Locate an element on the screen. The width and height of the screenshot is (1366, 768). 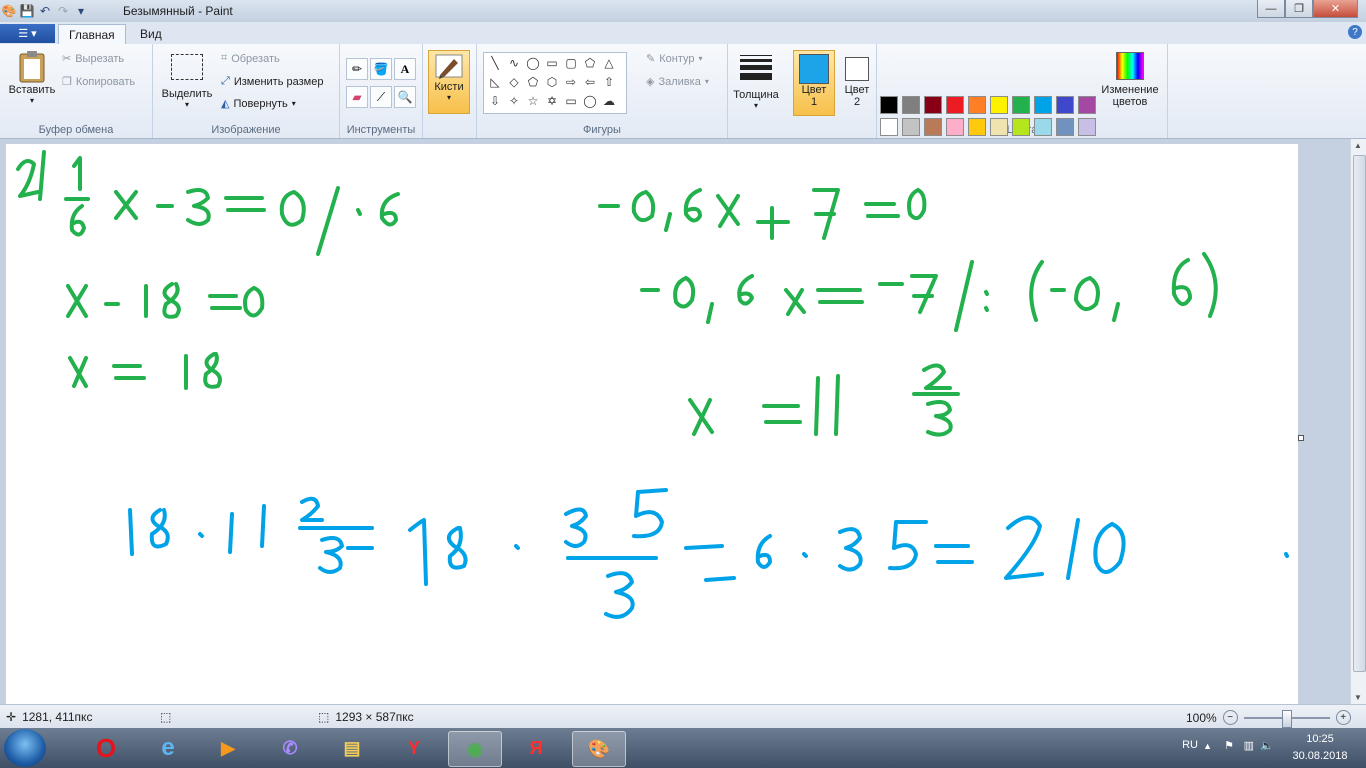
chrome-icon: ◉ is located at coordinates (475, 749).